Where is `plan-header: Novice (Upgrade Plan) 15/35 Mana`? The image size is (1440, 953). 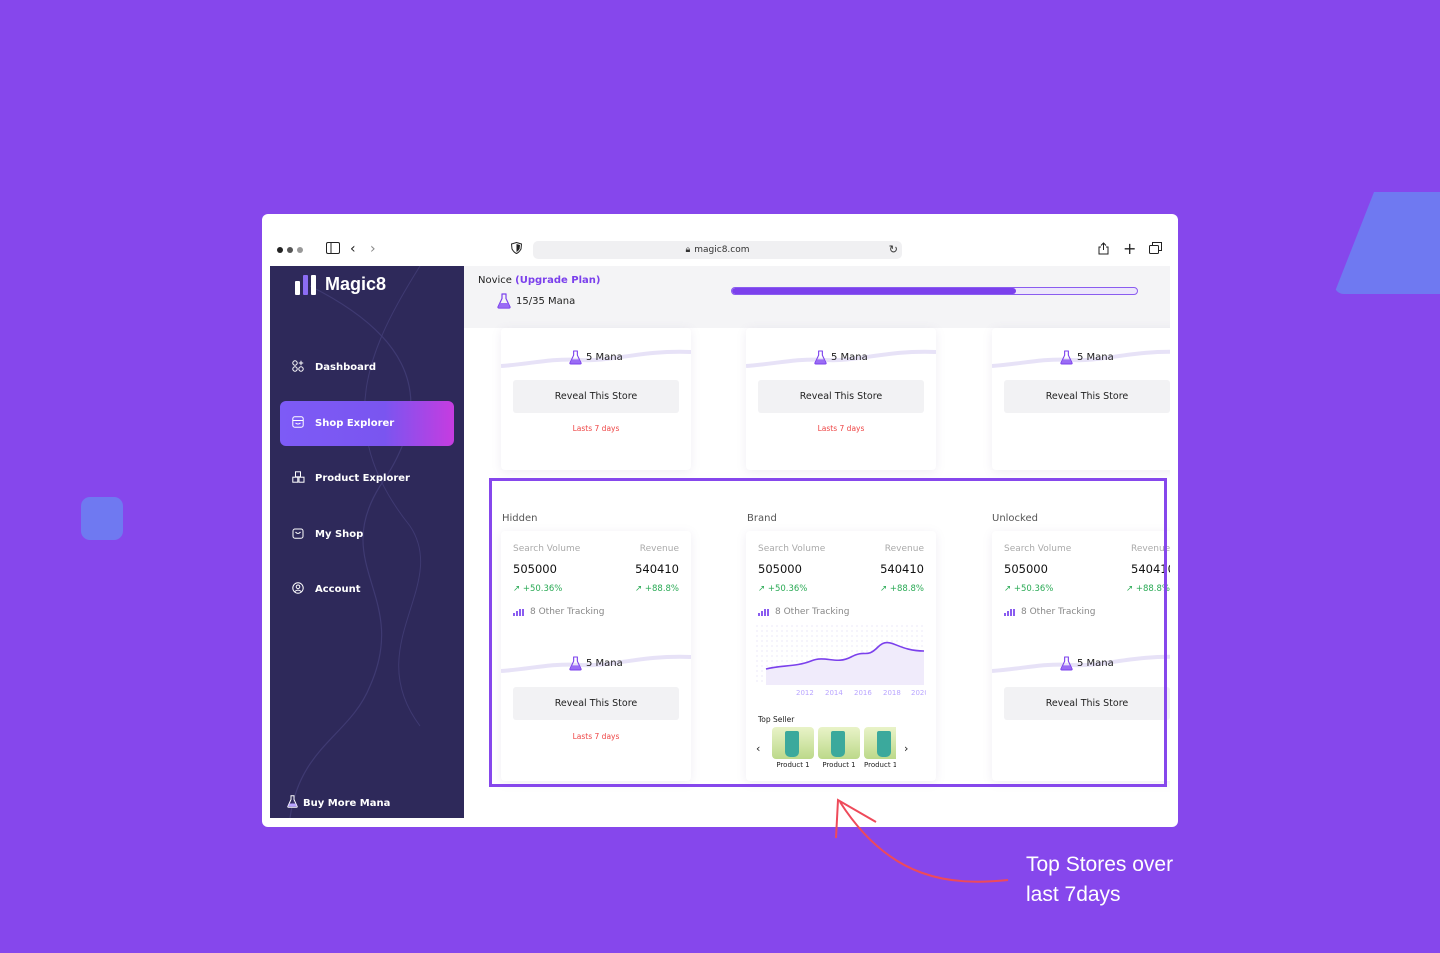
plan-header: Novice (Upgrade Plan) 15/35 Mana is located at coordinates (817, 297).